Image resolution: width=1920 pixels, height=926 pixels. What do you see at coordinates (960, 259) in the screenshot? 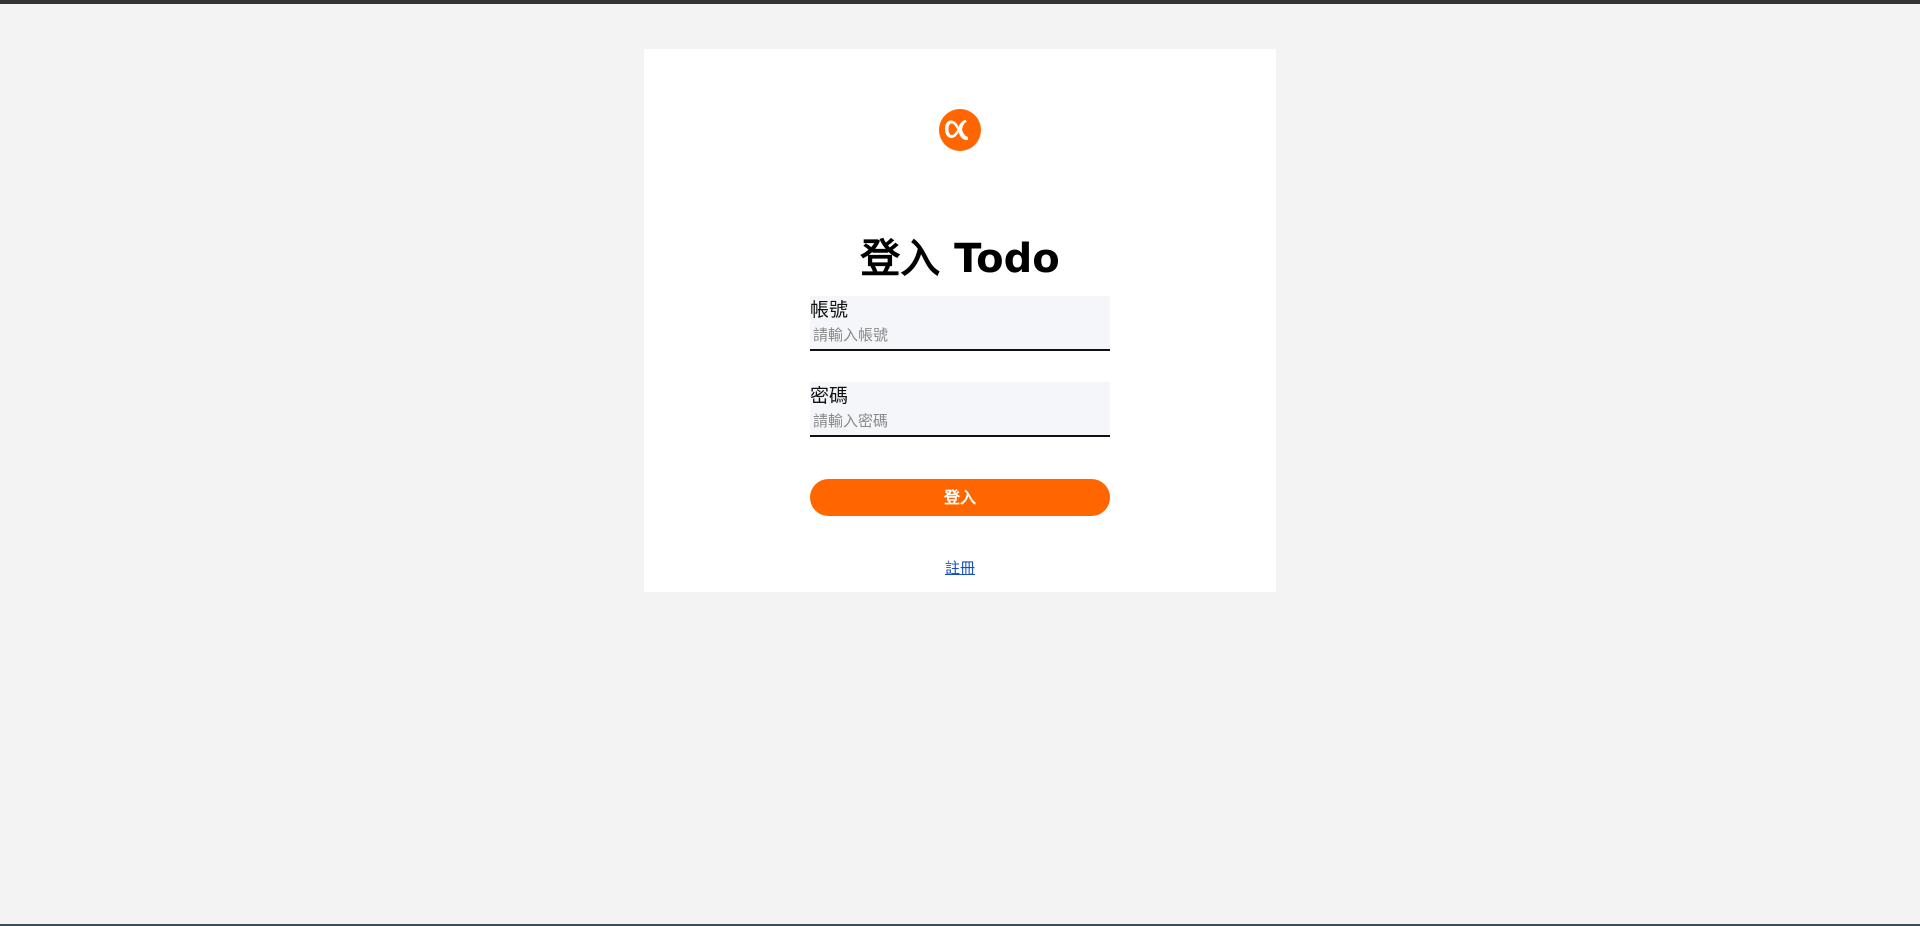
I see `page-title: 登入 Todo` at bounding box center [960, 259].